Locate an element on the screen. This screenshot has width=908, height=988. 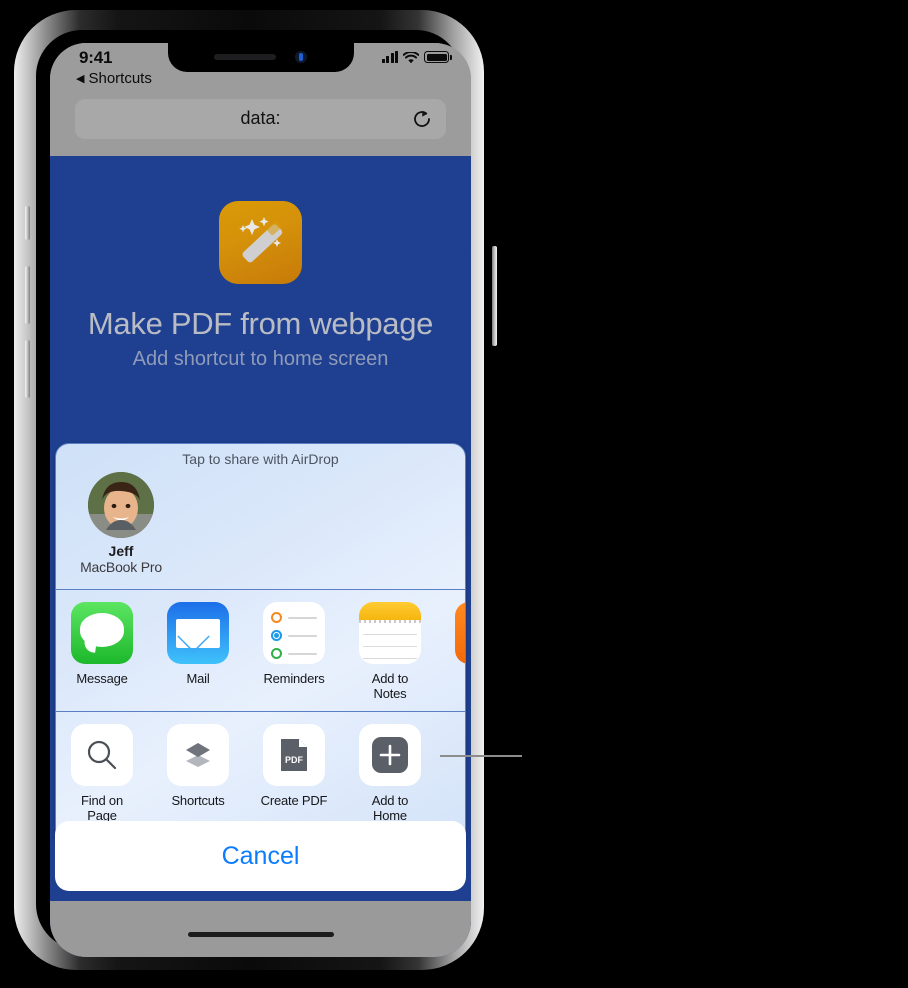
shortcuts-icon is located at coordinates (198, 755).